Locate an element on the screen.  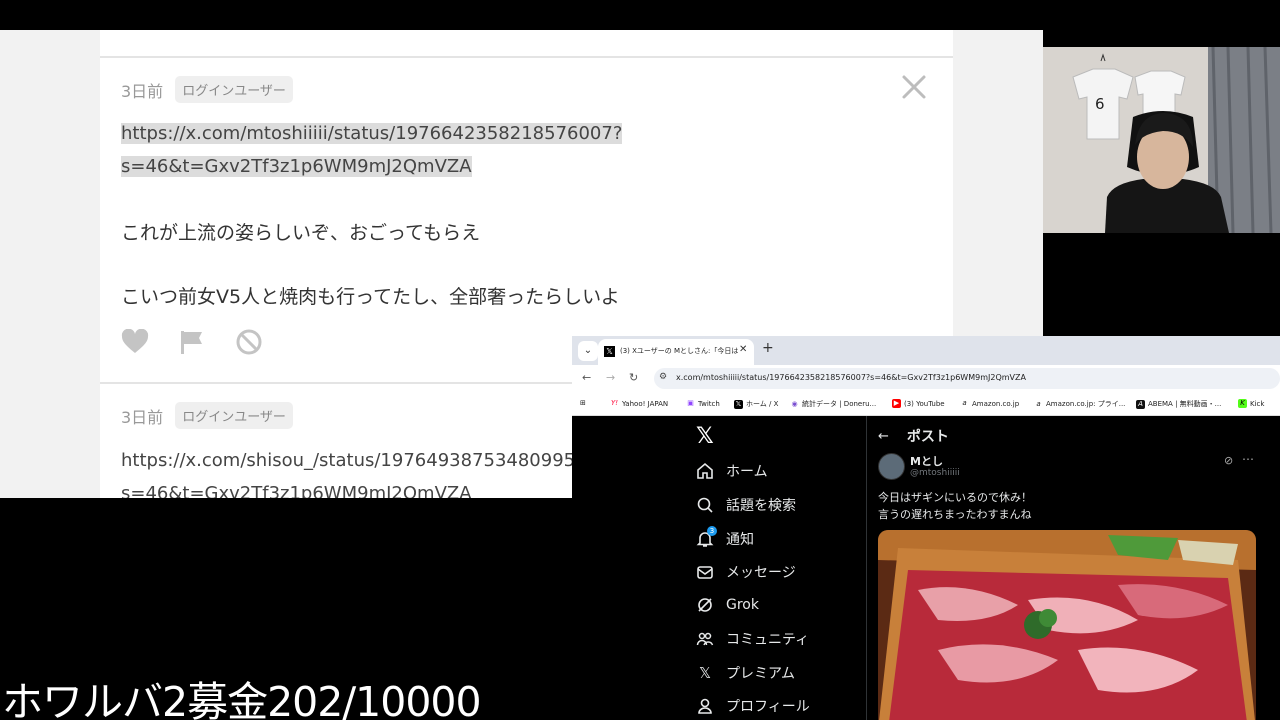
svg-text: 6 is located at coordinates (1100, 104).